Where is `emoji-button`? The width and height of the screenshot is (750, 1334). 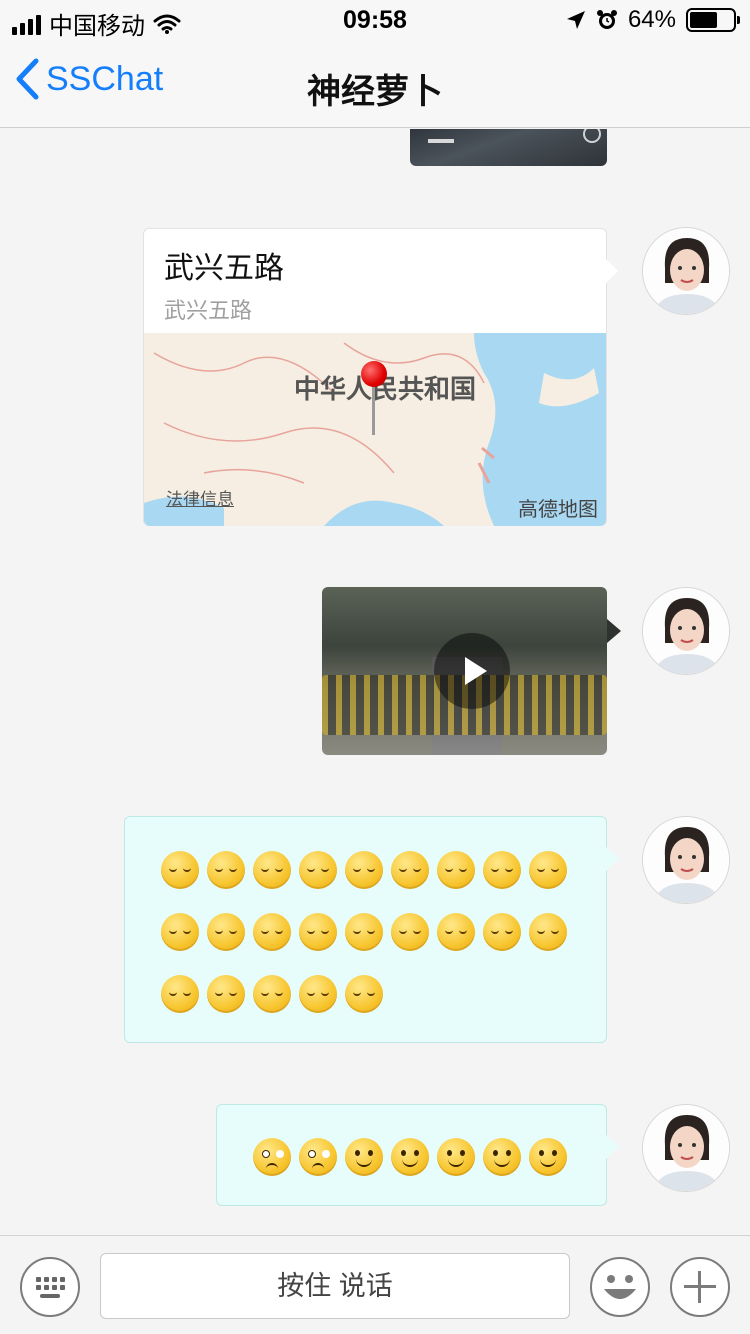 emoji-button is located at coordinates (620, 1287).